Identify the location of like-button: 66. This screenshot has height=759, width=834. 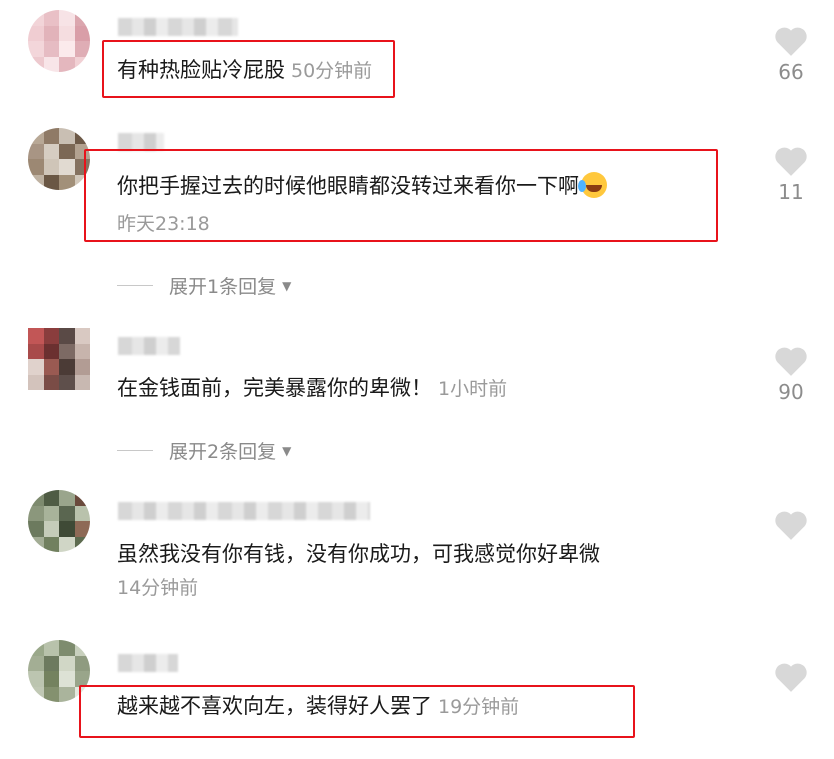
(791, 55).